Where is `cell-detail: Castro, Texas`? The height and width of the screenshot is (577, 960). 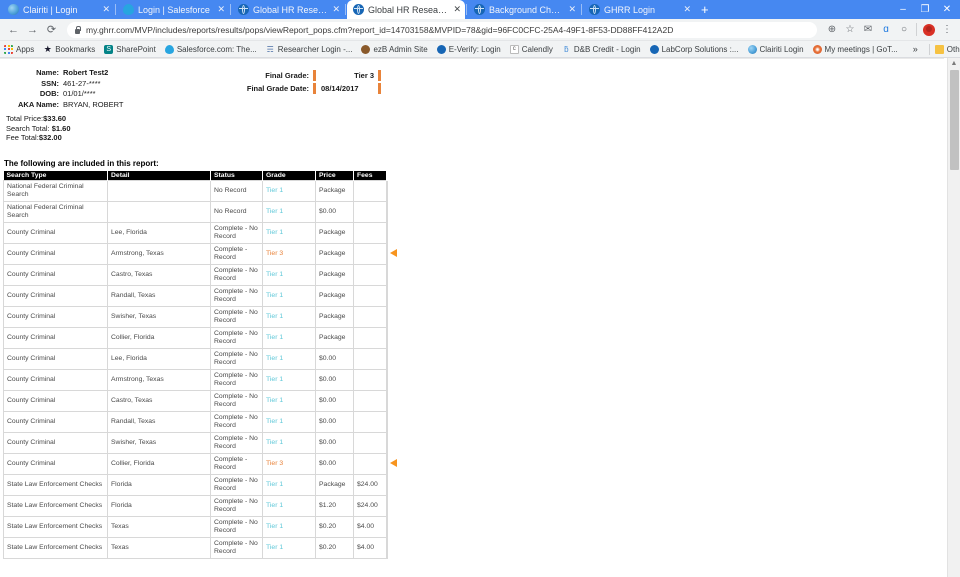 cell-detail: Castro, Texas is located at coordinates (159, 401).